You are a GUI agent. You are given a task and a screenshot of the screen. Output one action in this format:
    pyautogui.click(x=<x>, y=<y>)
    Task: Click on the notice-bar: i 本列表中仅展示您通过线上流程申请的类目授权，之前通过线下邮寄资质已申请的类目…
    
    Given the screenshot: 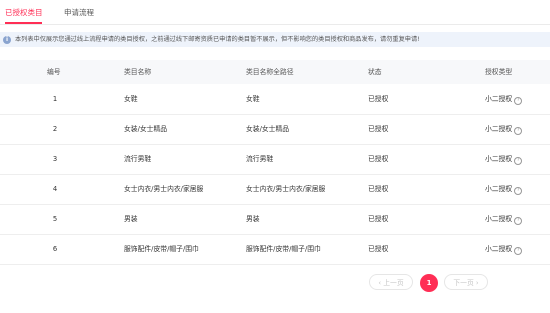 What is the action you would take?
    pyautogui.click(x=275, y=39)
    